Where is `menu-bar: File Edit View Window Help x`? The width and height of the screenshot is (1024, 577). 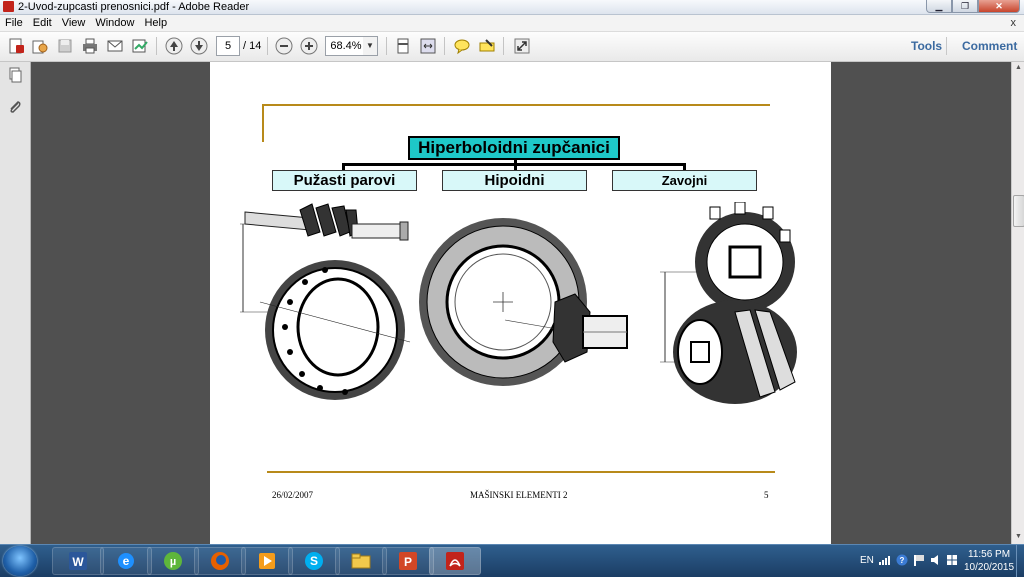 menu-bar: File Edit View Window Help x is located at coordinates (512, 23).